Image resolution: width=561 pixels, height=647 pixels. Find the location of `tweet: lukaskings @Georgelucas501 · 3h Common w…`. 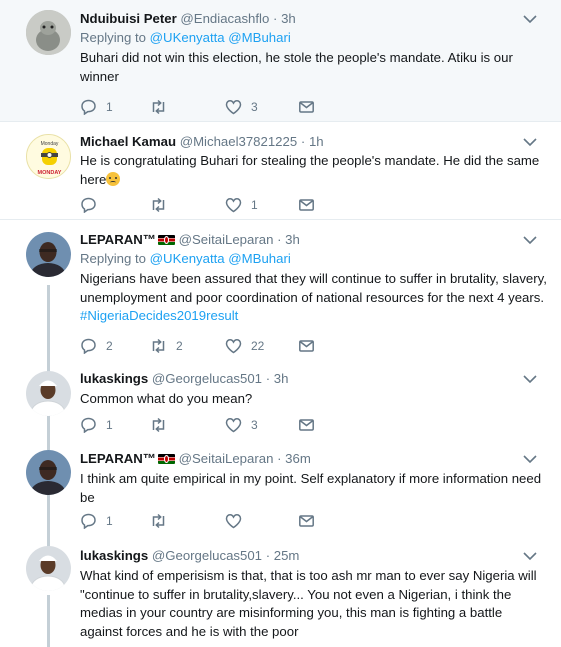

tweet: lukaskings @Georgelucas501 · 3h Common w… is located at coordinates (280, 404).